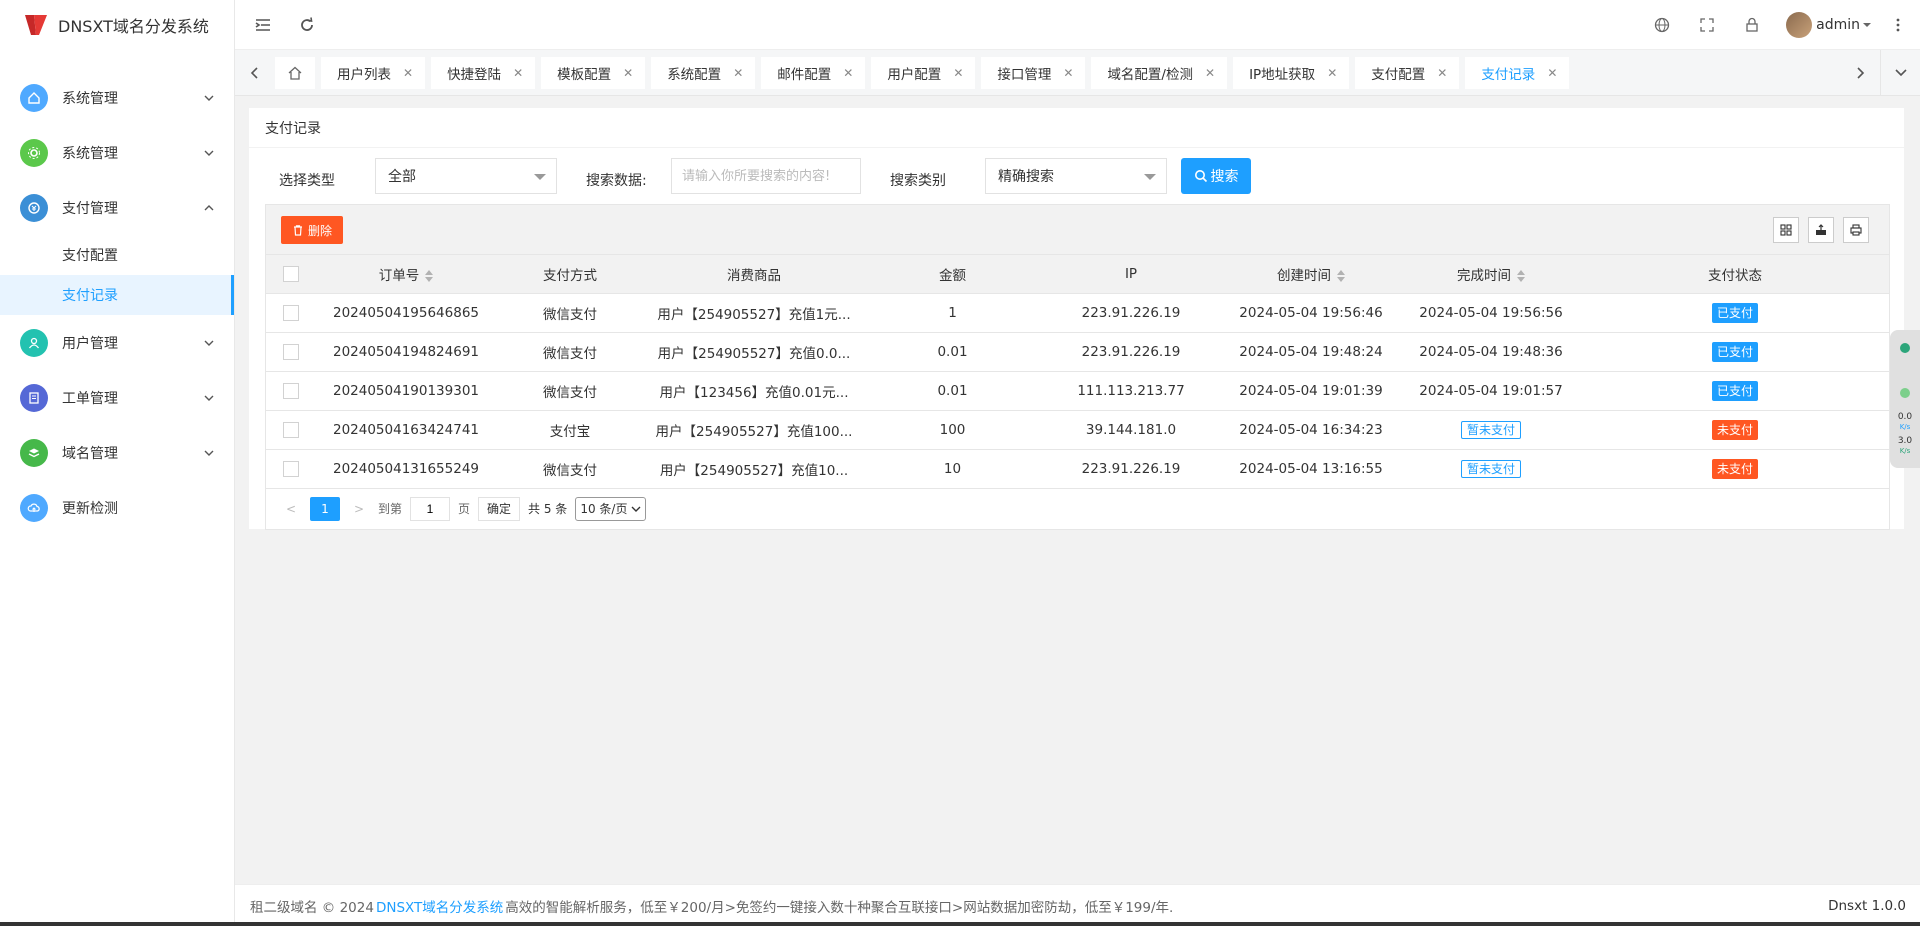 The height and width of the screenshot is (926, 1920). I want to click on col-order: 订单号, so click(406, 274).